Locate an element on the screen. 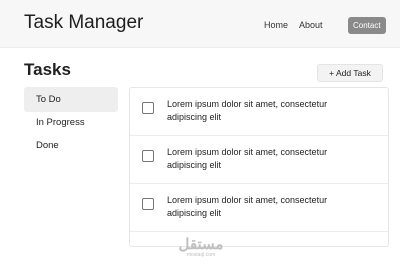 The width and height of the screenshot is (400, 267). add-task-label: + Add Task is located at coordinates (350, 73).